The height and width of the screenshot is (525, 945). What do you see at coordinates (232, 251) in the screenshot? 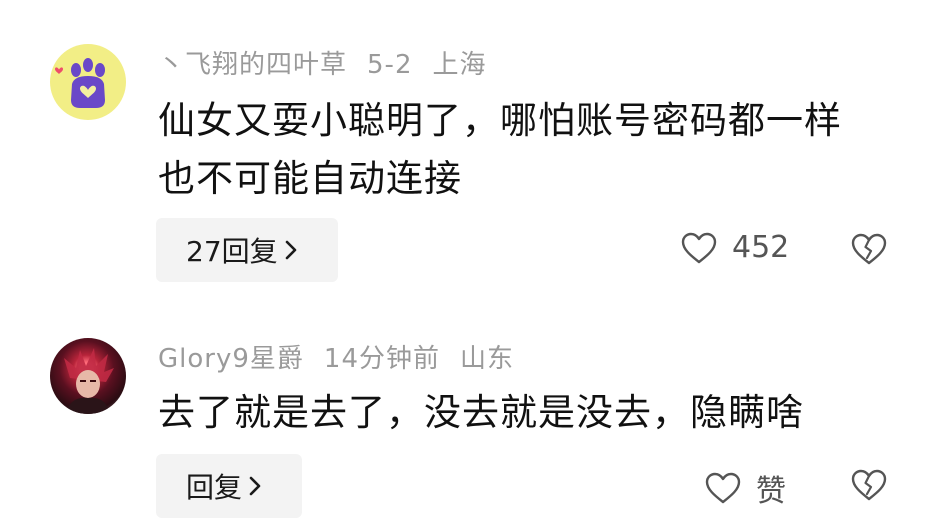
I see `reply-label: 27回复` at bounding box center [232, 251].